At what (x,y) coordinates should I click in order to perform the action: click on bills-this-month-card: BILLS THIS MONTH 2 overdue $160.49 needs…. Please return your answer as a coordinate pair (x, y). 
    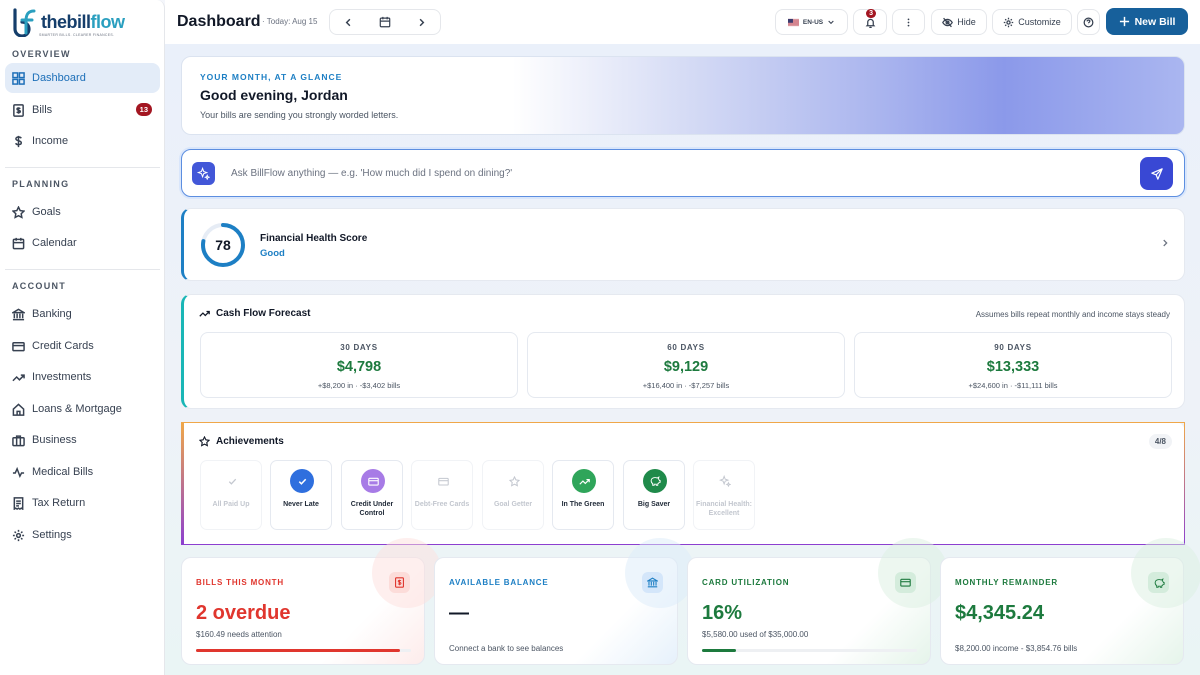
    Looking at the image, I should click on (311, 601).